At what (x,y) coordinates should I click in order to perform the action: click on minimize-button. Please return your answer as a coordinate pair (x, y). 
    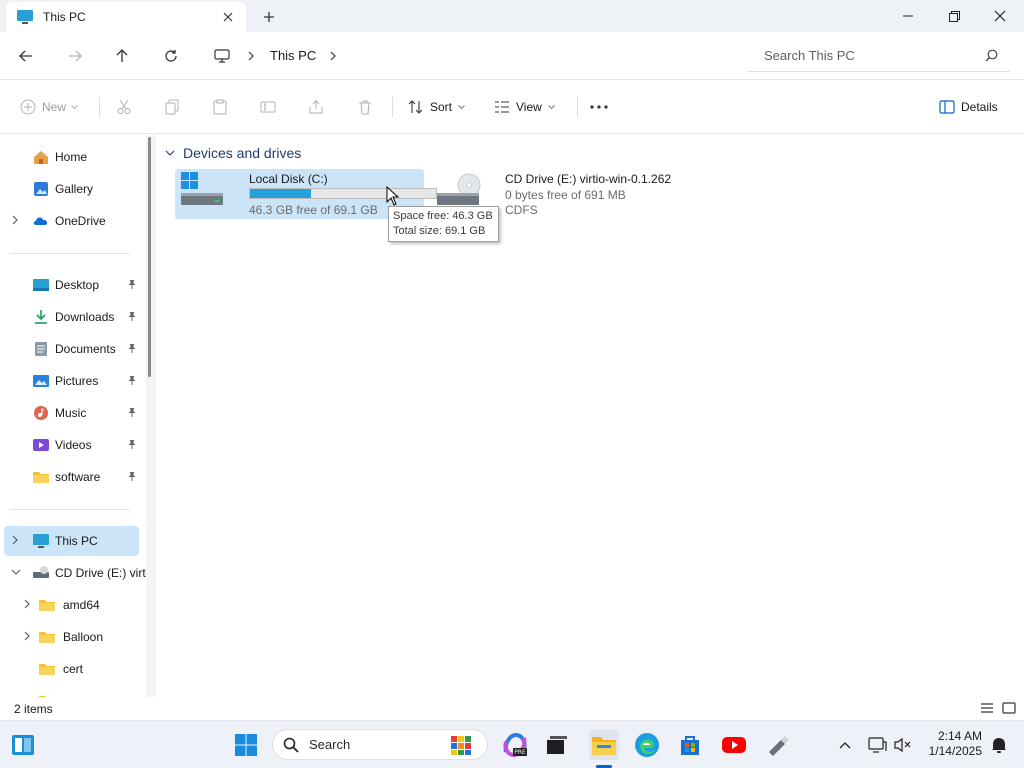
    Looking at the image, I should click on (908, 16).